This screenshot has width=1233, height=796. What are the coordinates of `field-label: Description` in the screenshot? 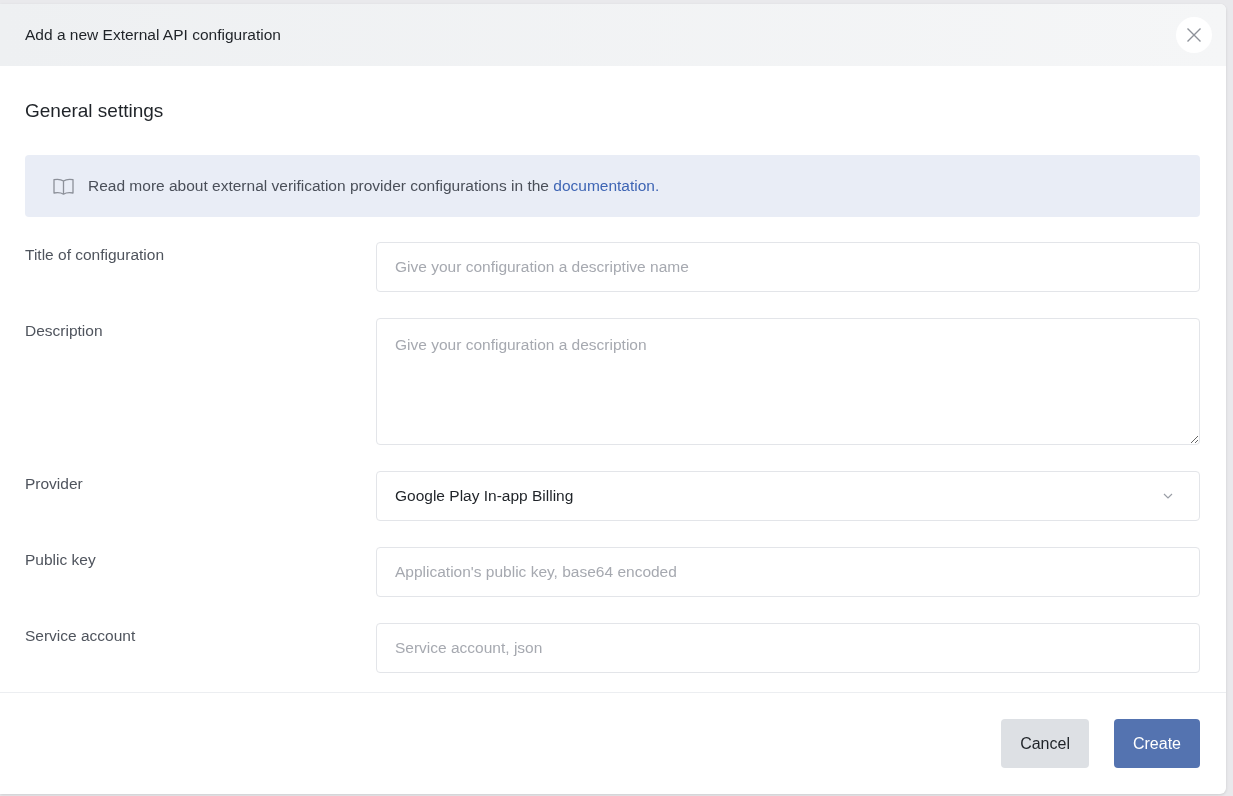 It's located at (64, 330).